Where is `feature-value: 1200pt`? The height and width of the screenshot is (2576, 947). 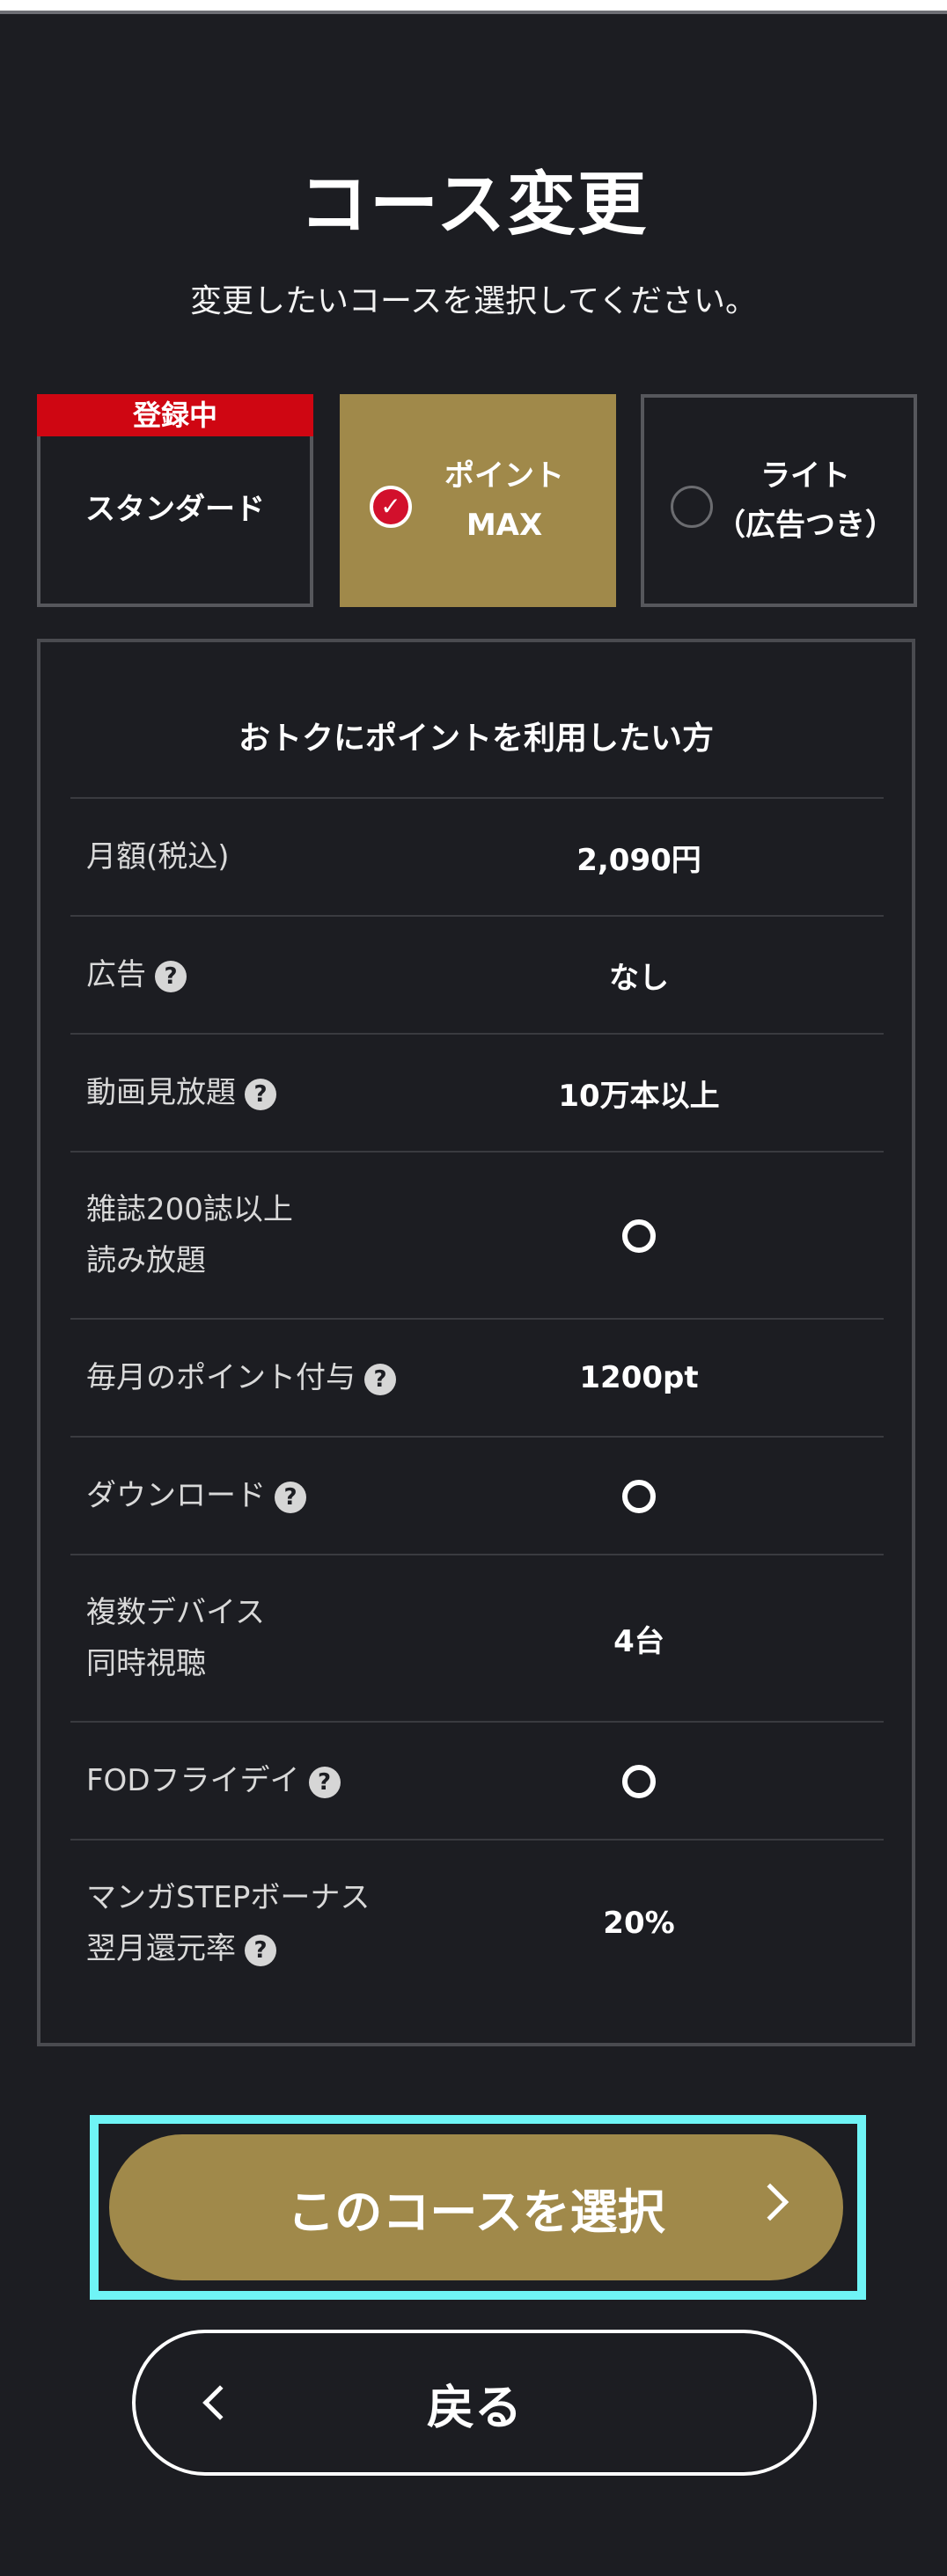 feature-value: 1200pt is located at coordinates (639, 1377).